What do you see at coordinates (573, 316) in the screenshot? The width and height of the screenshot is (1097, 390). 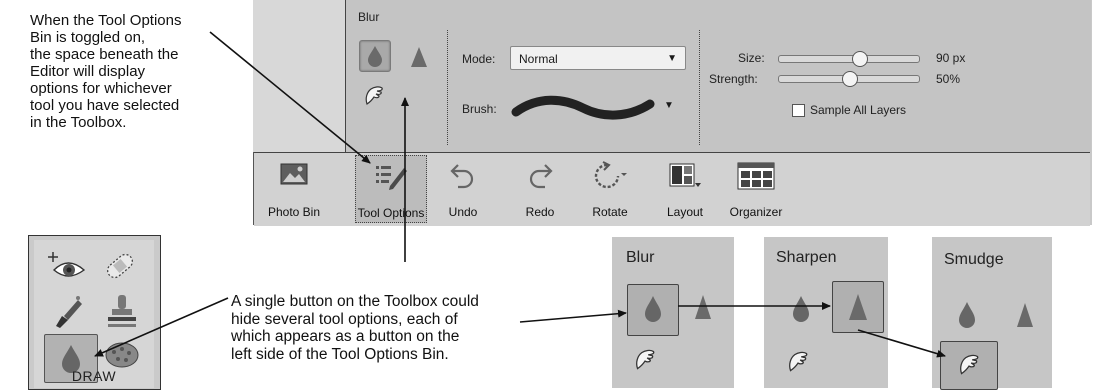 I see `arrow-to-mini-blur` at bounding box center [573, 316].